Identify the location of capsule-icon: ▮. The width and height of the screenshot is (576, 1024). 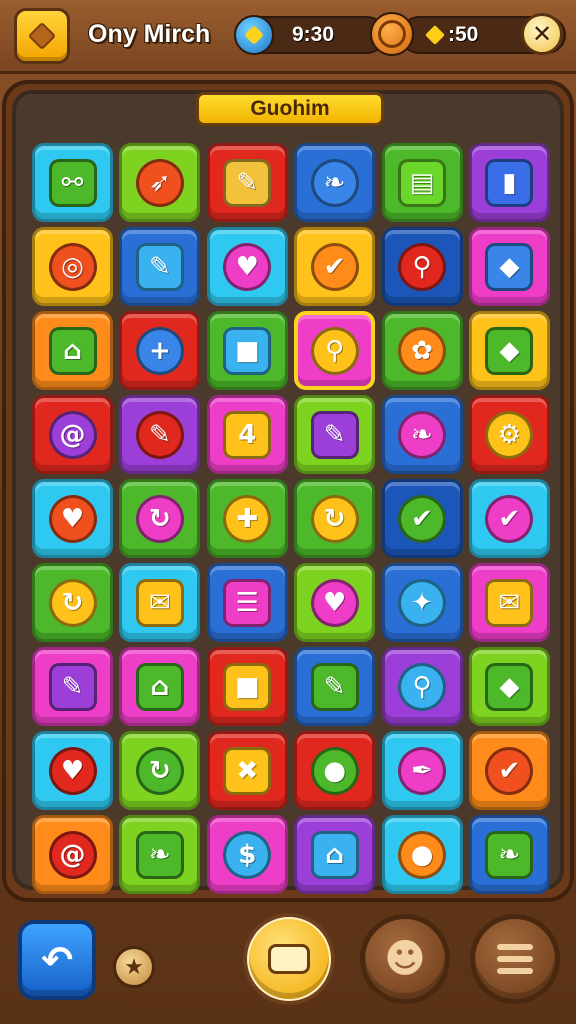
(509, 182).